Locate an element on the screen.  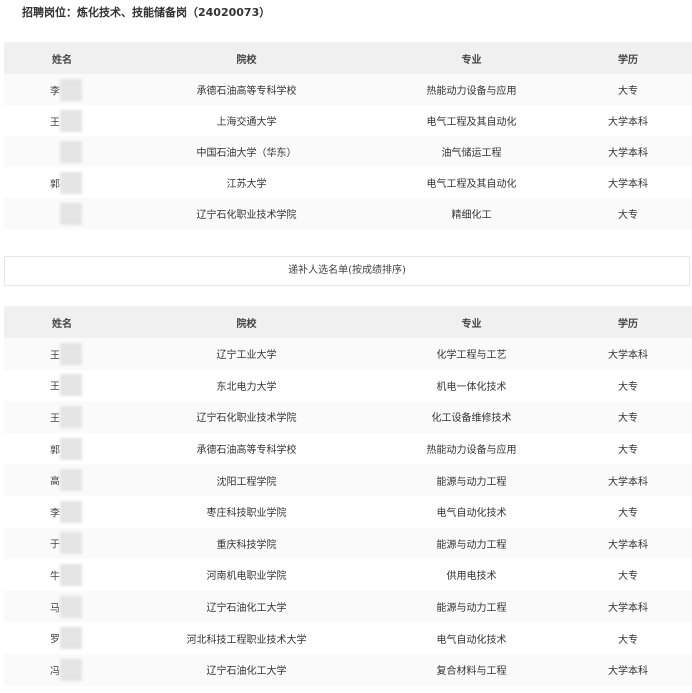
cell-school: 河南机电职业学院 is located at coordinates (246, 577).